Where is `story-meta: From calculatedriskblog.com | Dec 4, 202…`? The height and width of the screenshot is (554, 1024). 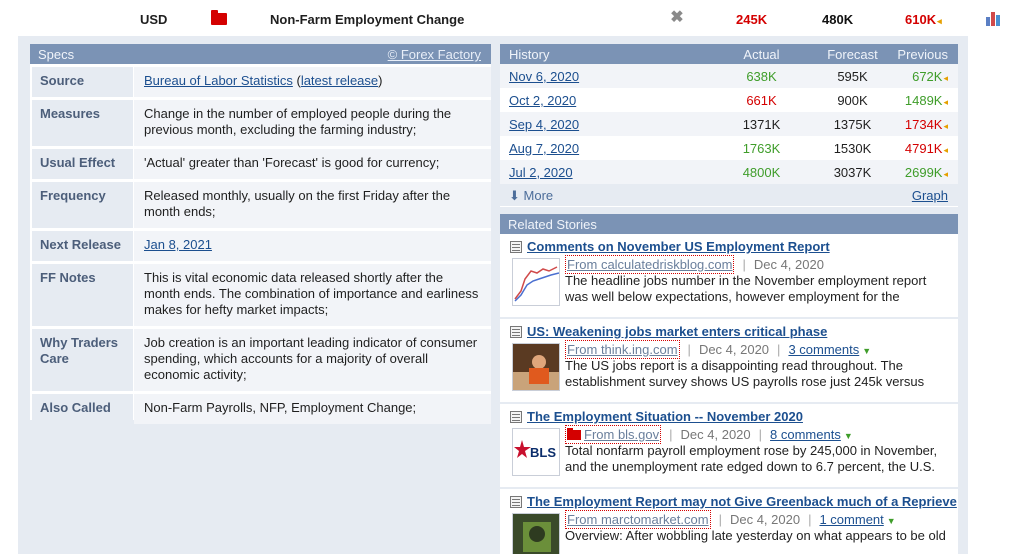 story-meta: From calculatedriskblog.com | Dec 4, 202… is located at coordinates (694, 264).